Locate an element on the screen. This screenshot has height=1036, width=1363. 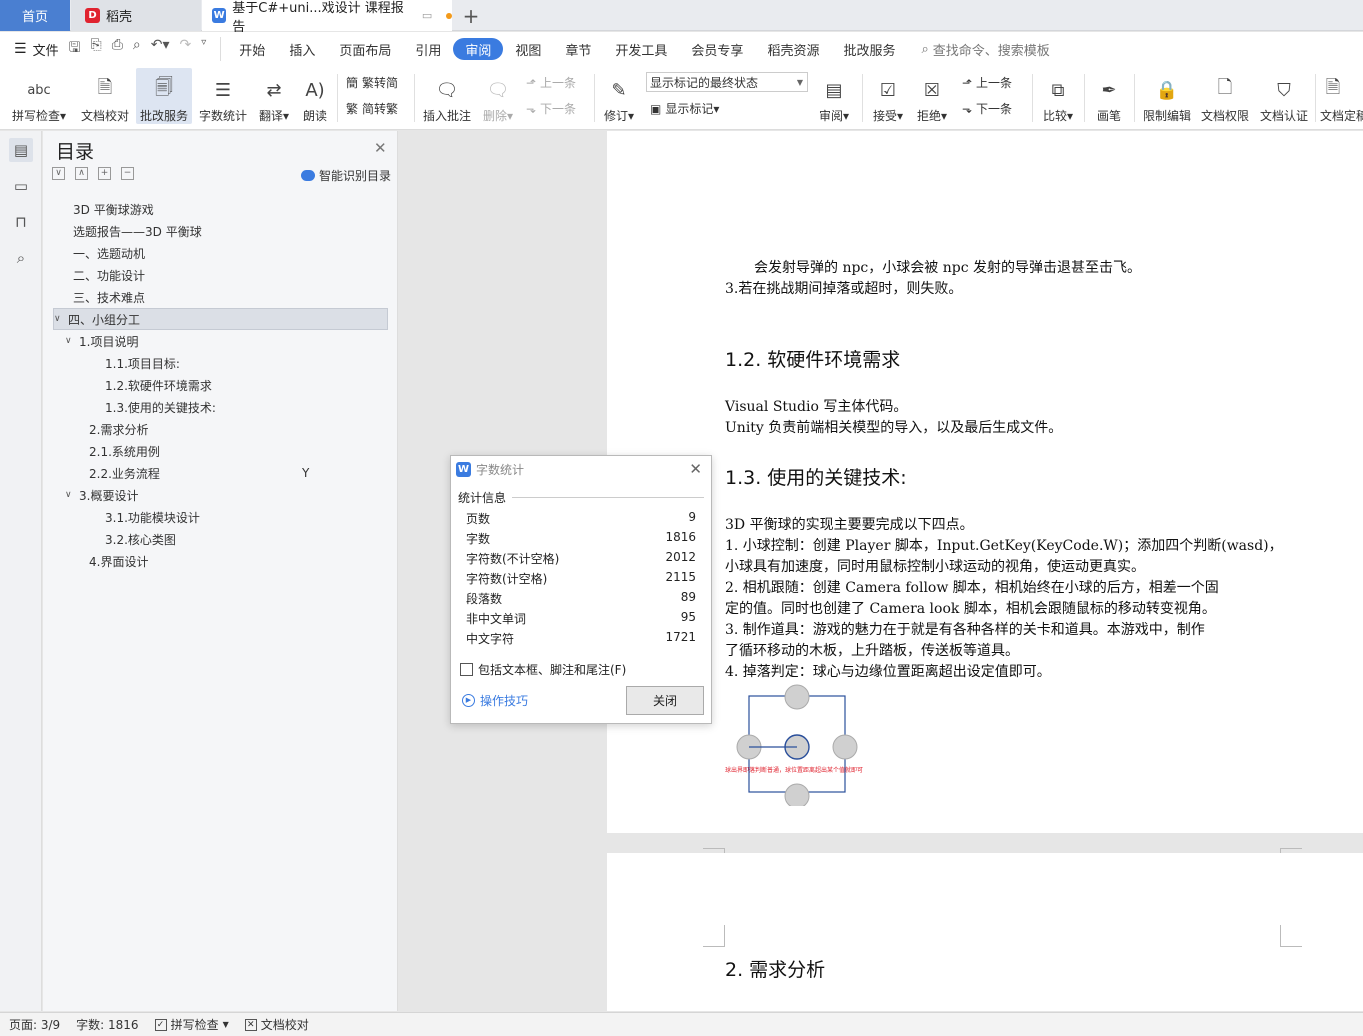
document-finalize-button: 🗎 文档定稿 is located at coordinates (1341, 96).